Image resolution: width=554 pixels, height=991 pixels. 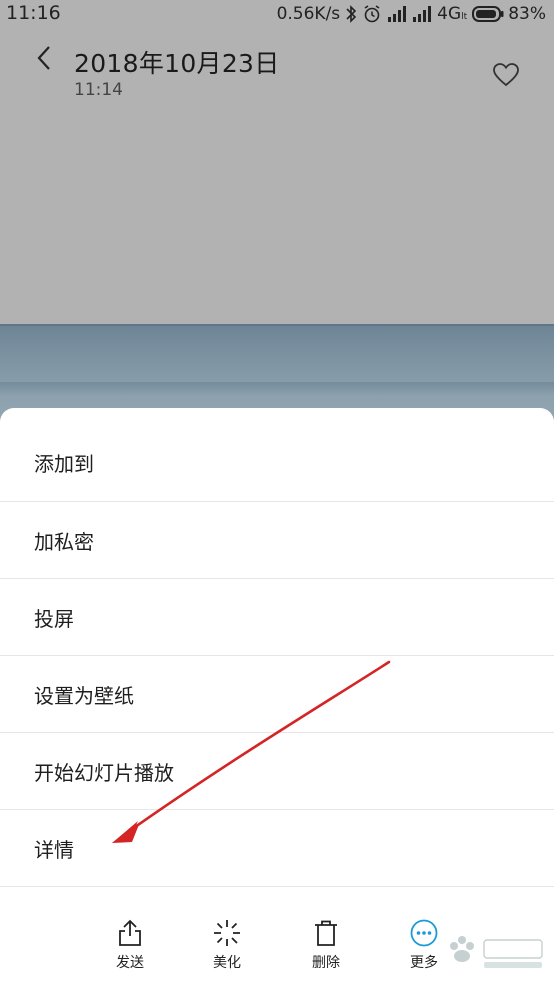 What do you see at coordinates (54, 849) in the screenshot?
I see `menu-item-label: 详情` at bounding box center [54, 849].